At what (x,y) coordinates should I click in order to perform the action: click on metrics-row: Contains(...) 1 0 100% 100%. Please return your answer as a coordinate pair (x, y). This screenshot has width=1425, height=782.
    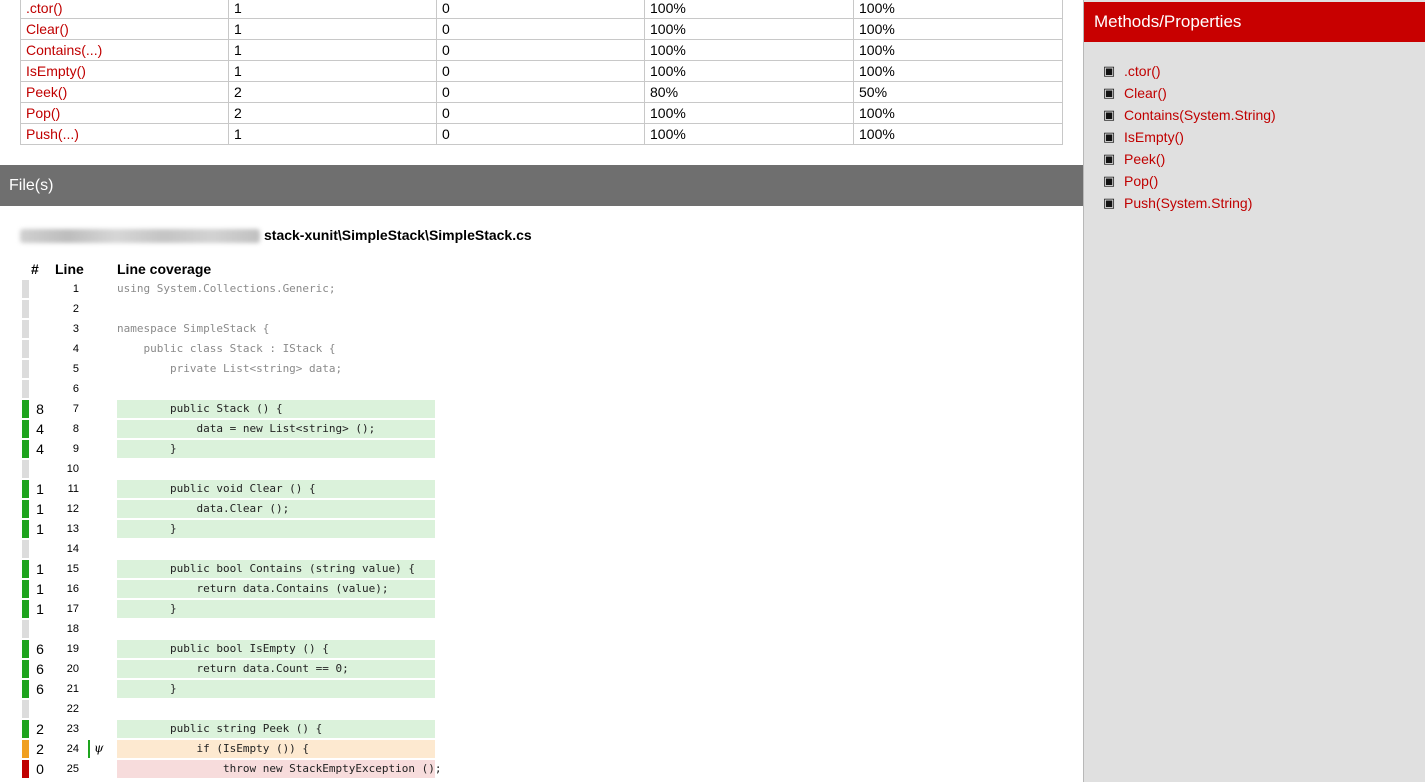
    Looking at the image, I should click on (541, 50).